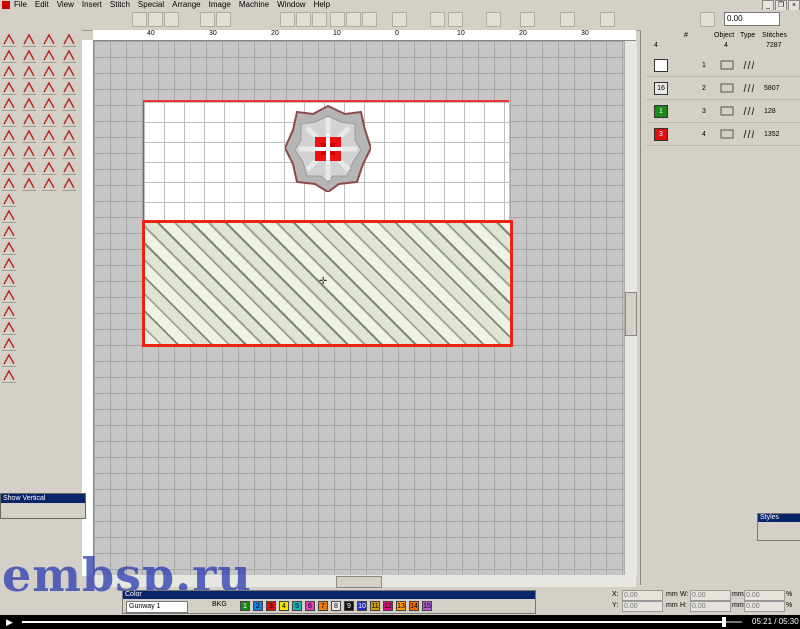 This screenshot has height=629, width=800. I want to click on 3d-icon, so click(527, 19).